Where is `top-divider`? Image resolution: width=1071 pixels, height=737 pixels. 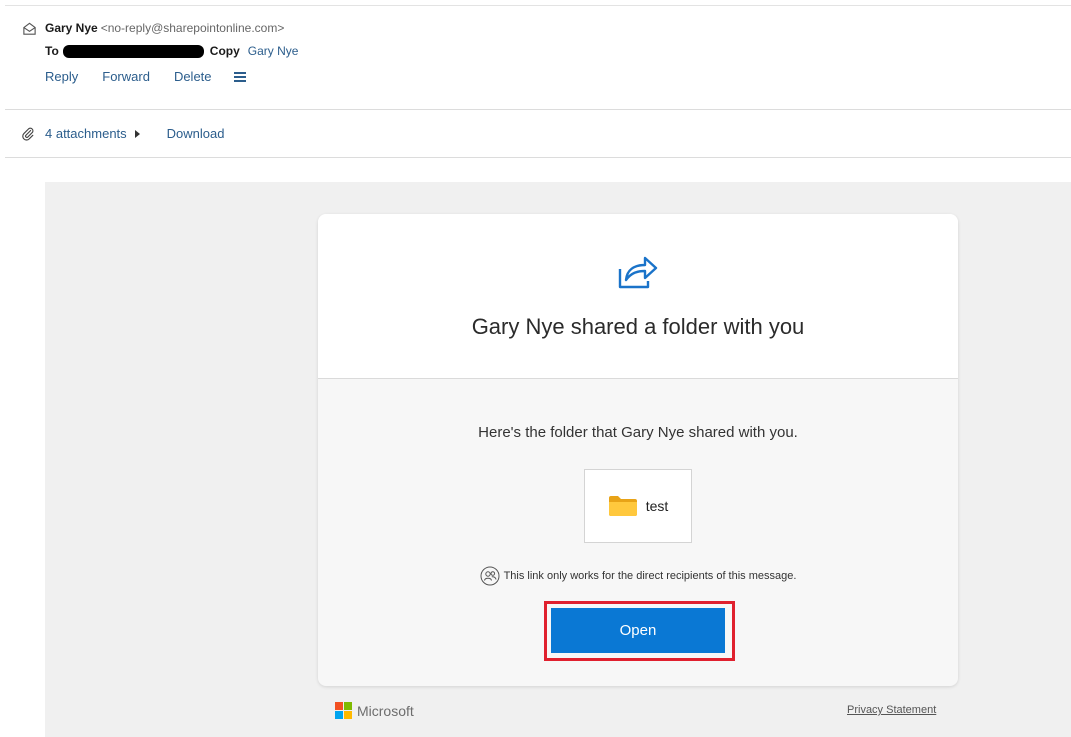
top-divider is located at coordinates (538, 5).